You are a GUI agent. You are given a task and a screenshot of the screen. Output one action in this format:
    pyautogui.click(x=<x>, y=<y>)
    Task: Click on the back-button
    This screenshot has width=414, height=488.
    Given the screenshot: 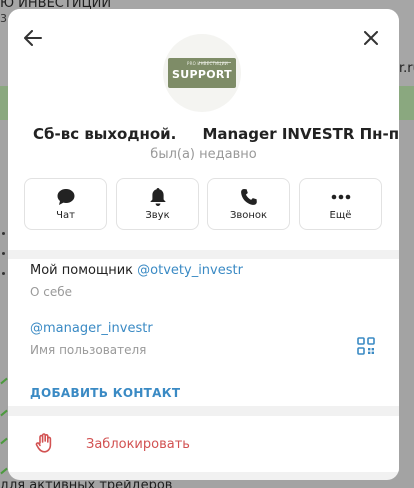 What is the action you would take?
    pyautogui.click(x=33, y=38)
    